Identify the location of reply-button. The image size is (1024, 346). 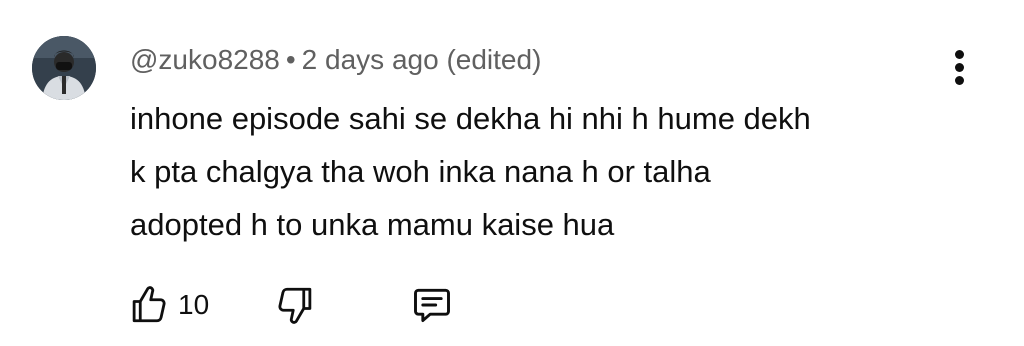
(432, 305).